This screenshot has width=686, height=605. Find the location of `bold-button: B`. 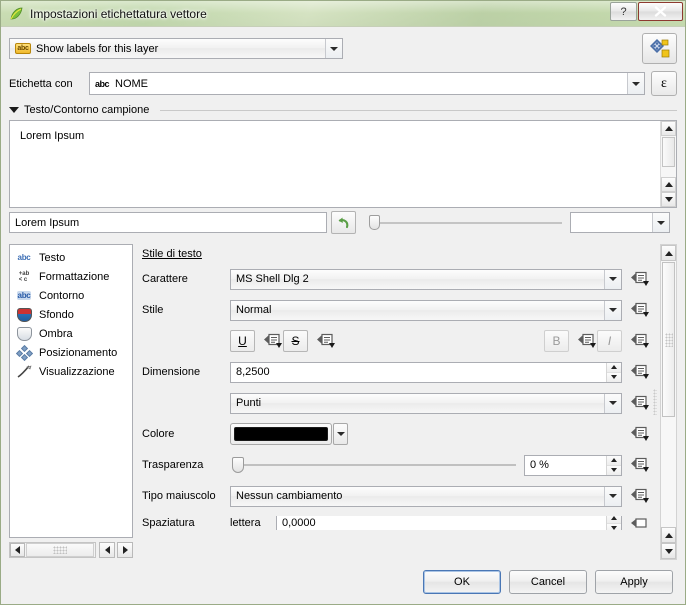

bold-button: B is located at coordinates (556, 341).